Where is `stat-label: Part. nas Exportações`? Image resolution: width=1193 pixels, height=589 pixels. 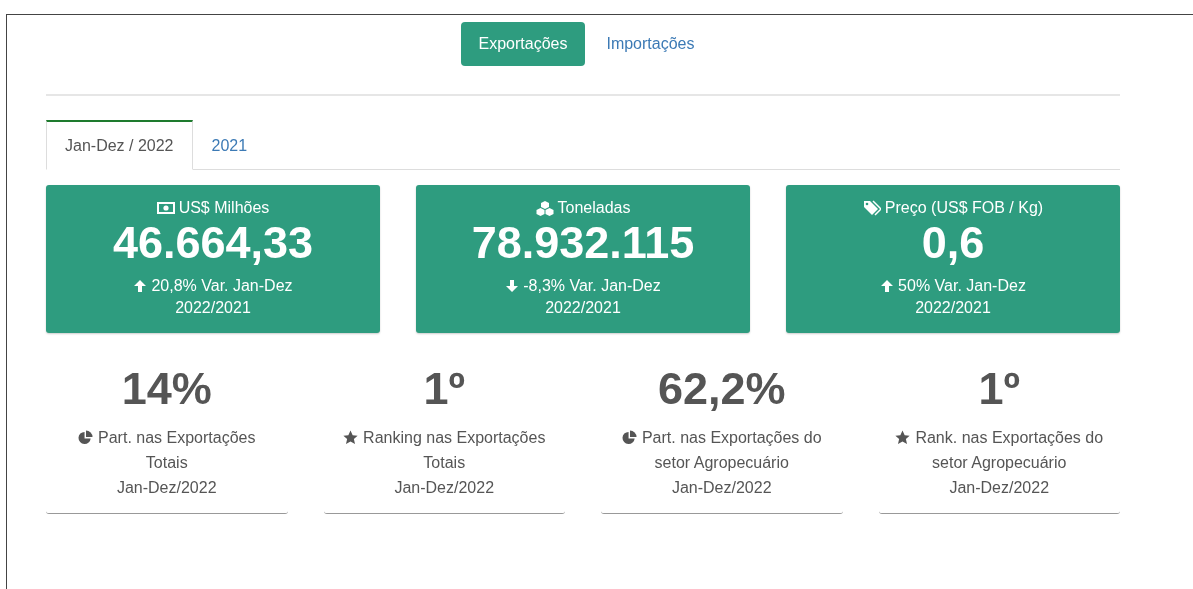
stat-label: Part. nas Exportações is located at coordinates (177, 438).